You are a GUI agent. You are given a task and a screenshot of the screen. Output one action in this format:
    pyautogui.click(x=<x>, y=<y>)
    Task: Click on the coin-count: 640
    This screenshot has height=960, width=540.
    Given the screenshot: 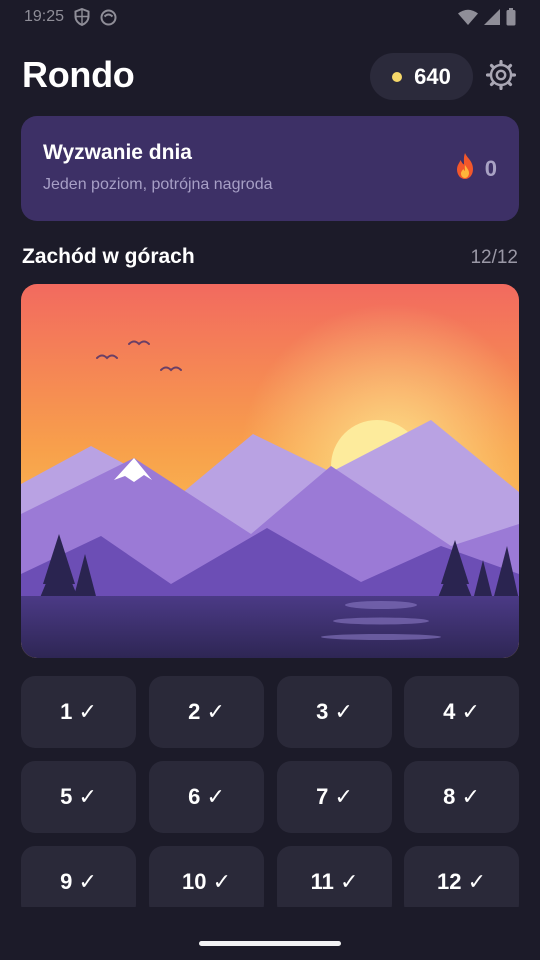 What is the action you would take?
    pyautogui.click(x=432, y=76)
    